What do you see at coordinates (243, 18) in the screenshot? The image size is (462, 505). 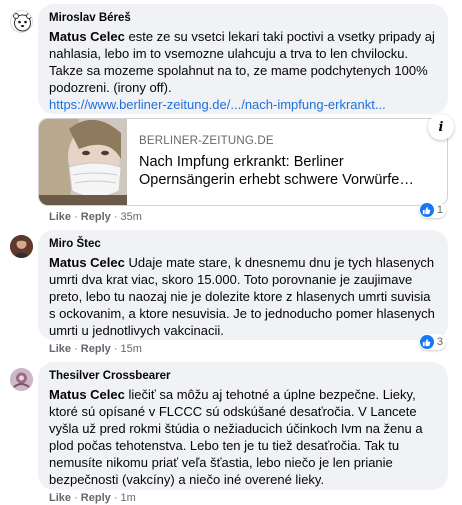 I see `comment-author: Miroslav Béreš` at bounding box center [243, 18].